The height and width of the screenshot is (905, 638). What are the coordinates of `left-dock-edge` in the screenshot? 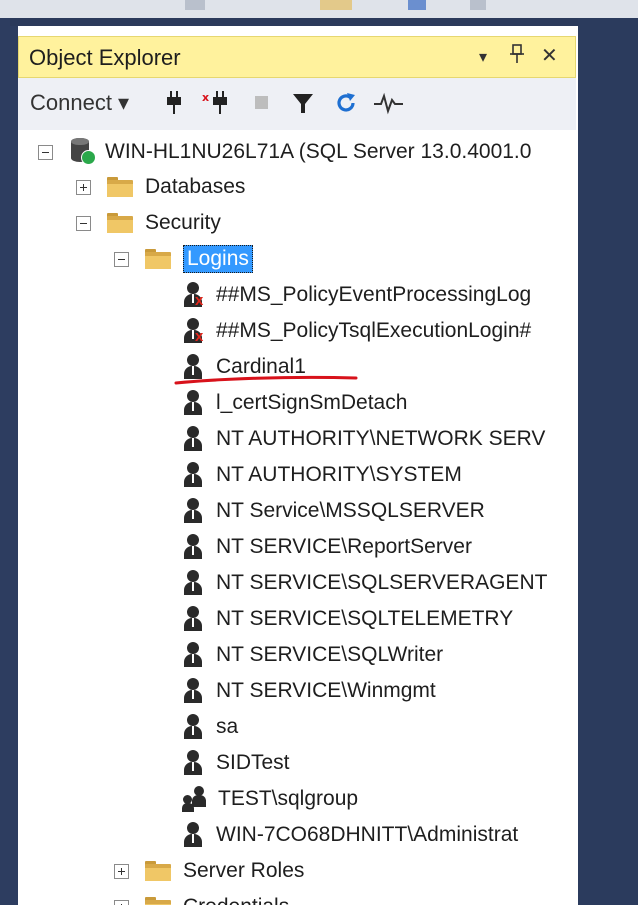 It's located at (5, 461).